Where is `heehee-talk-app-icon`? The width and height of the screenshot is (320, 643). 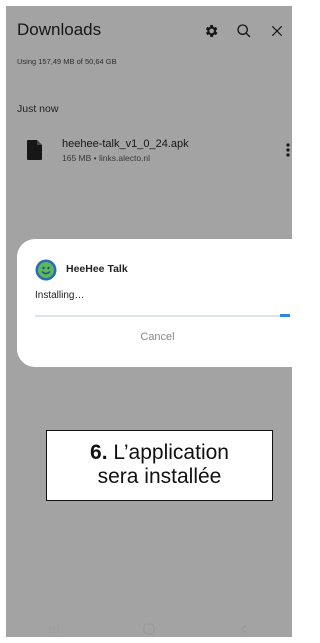 heehee-talk-app-icon is located at coordinates (46, 270).